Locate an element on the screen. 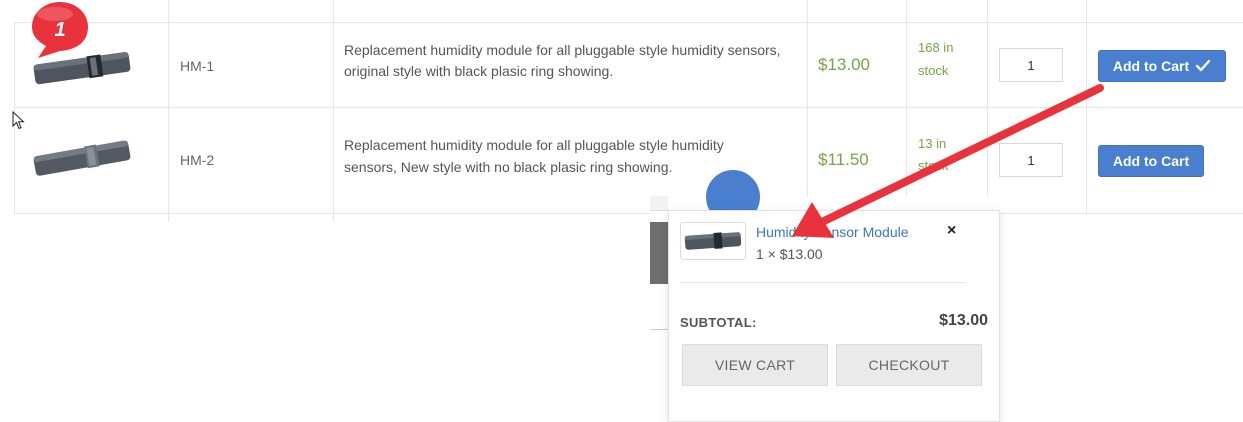 Image resolution: width=1243 pixels, height=422 pixels. step-marker-1: 1 is located at coordinates (60, 30).